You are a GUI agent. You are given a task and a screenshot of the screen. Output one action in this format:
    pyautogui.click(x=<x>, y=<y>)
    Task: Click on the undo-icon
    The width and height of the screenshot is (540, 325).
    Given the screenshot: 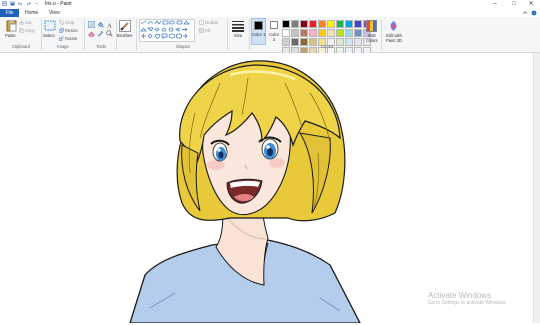 What is the action you would take?
    pyautogui.click(x=20, y=3)
    